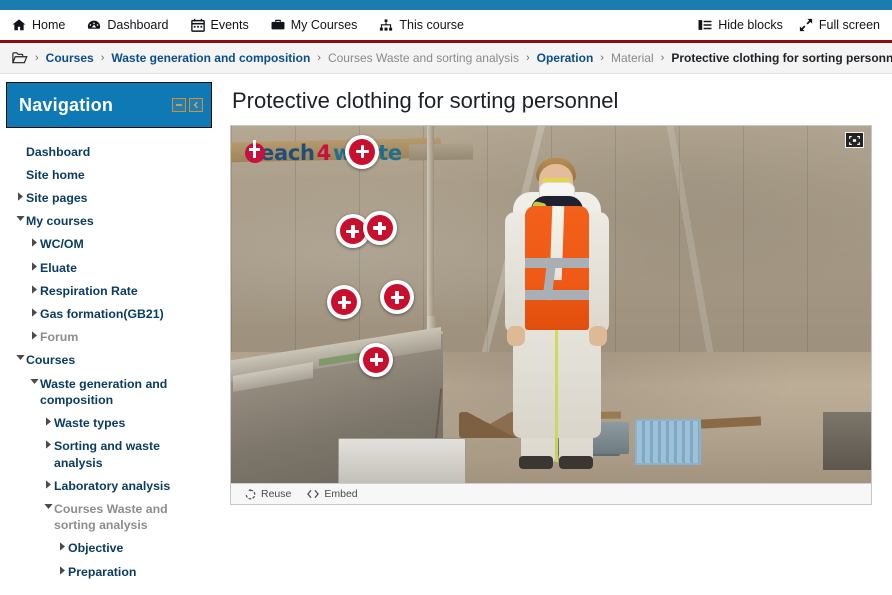  What do you see at coordinates (58, 151) in the screenshot?
I see `nav-tree-item-label: Dashboard` at bounding box center [58, 151].